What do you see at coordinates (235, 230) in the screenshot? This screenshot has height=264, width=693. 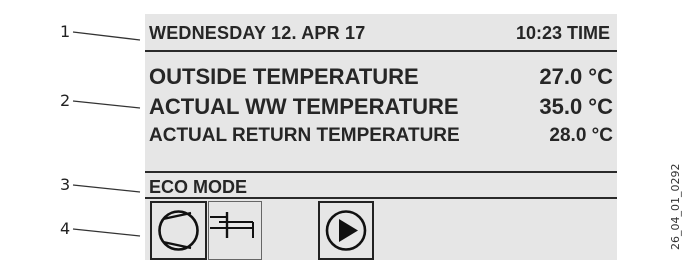 I see `tap-icon` at bounding box center [235, 230].